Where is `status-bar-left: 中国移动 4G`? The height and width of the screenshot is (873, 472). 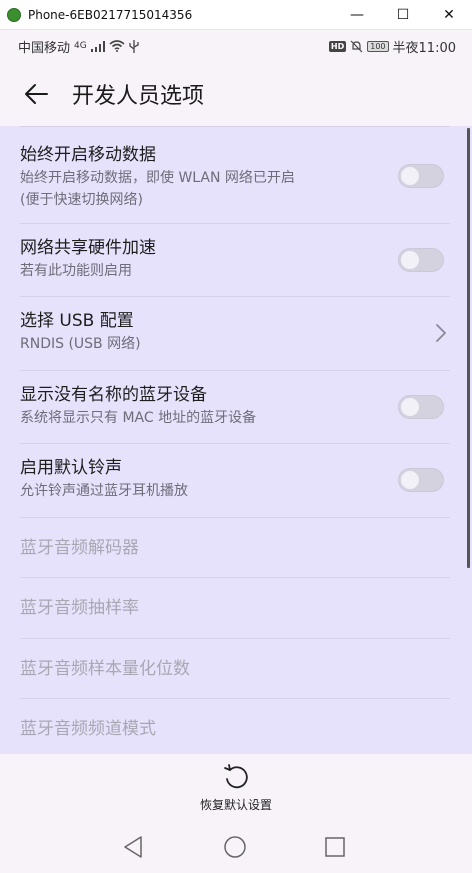
status-bar-left: 中国移动 4G is located at coordinates (78, 46).